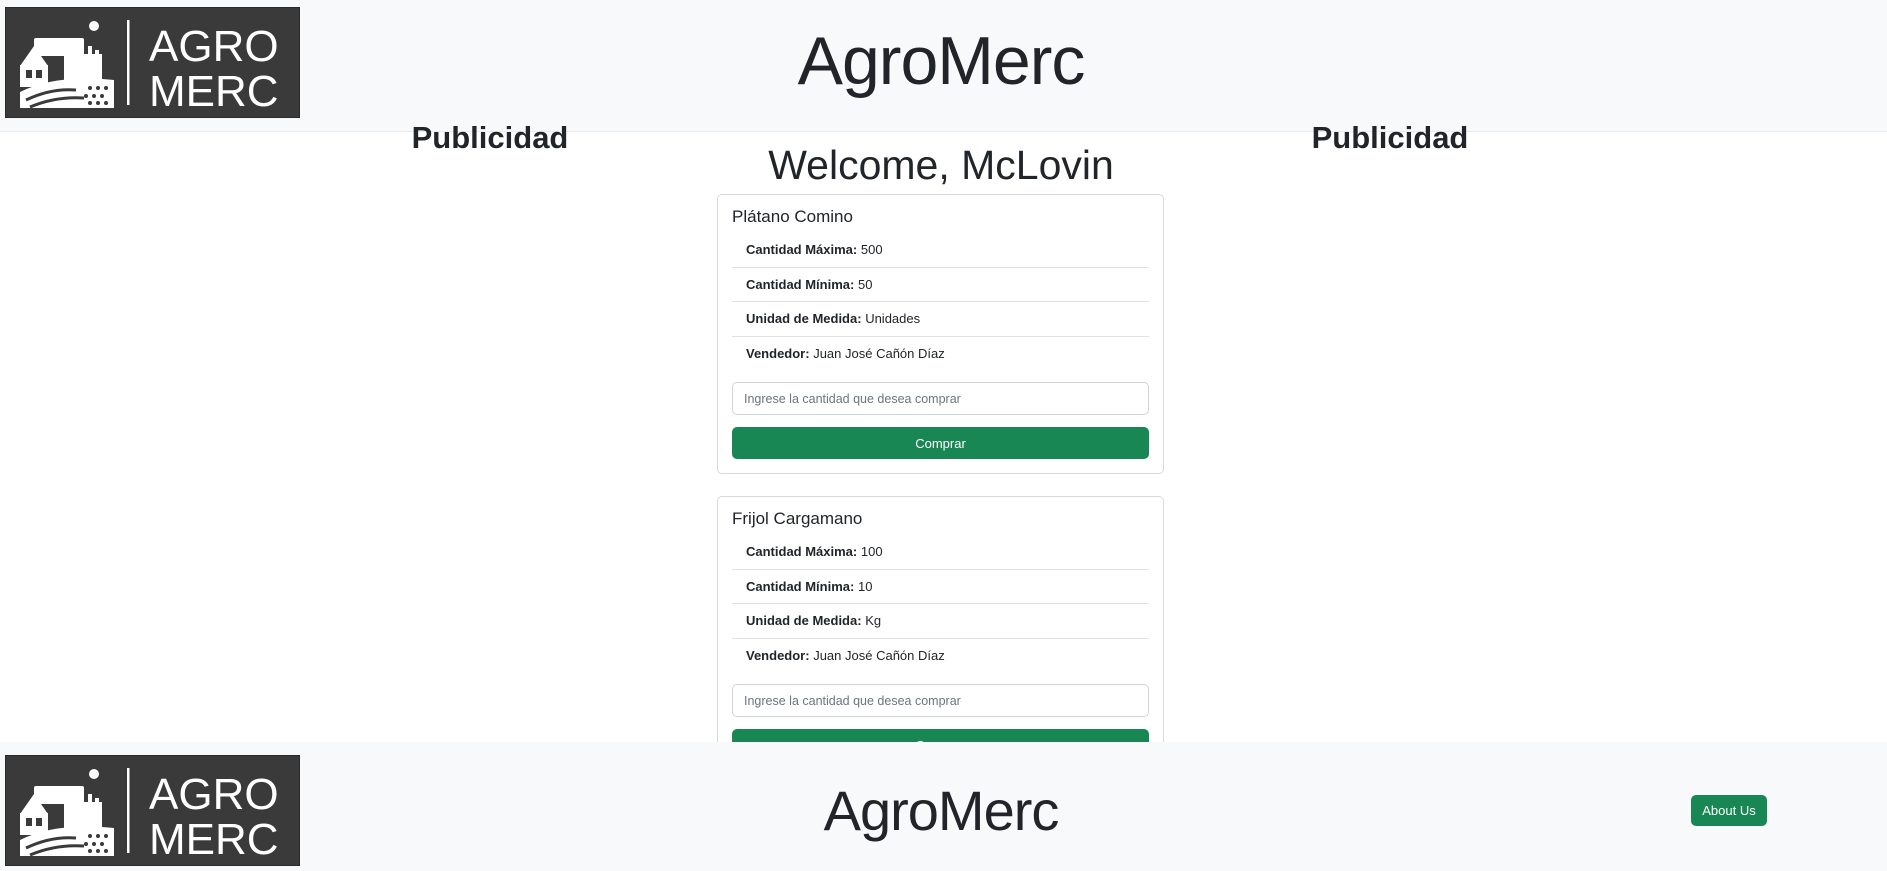 The width and height of the screenshot is (1887, 871). What do you see at coordinates (865, 284) in the screenshot?
I see `row-value: 50` at bounding box center [865, 284].